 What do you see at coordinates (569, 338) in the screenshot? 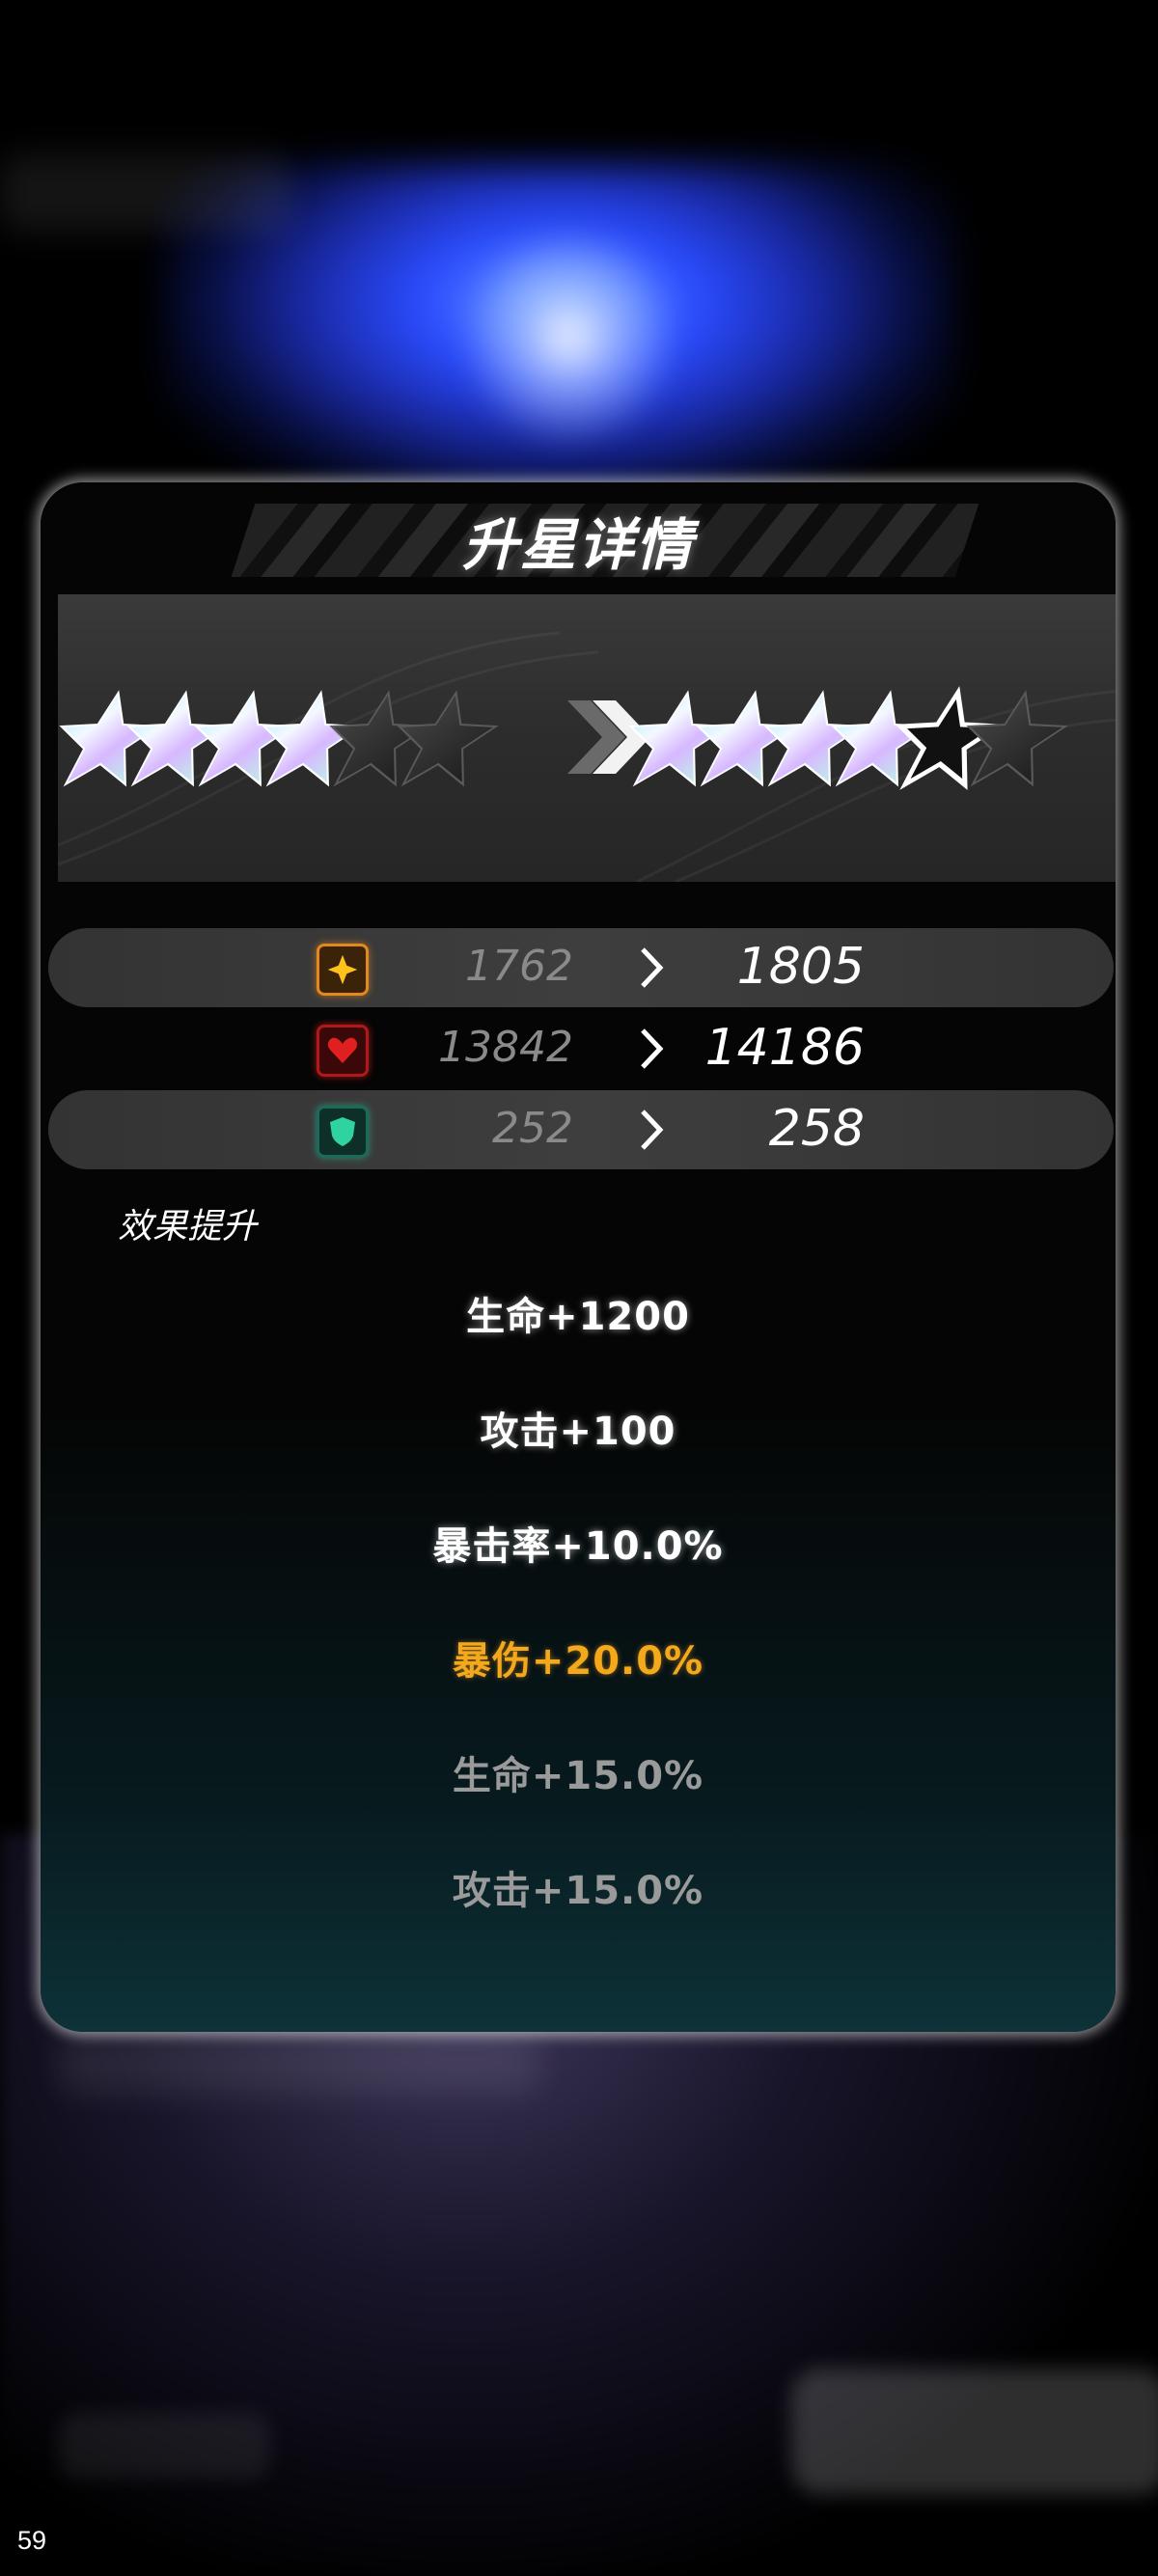
I see `background-emblem-core` at bounding box center [569, 338].